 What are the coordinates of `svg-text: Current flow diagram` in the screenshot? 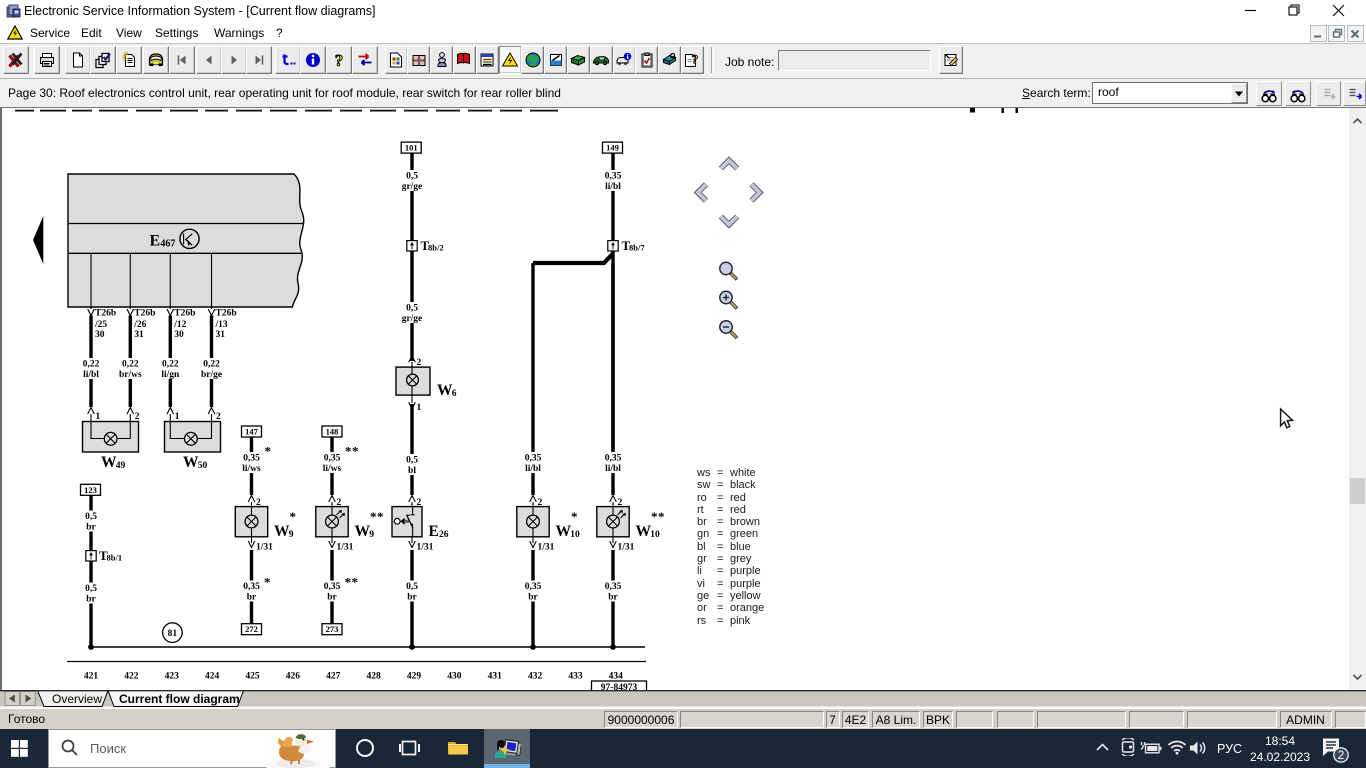 It's located at (179, 699).